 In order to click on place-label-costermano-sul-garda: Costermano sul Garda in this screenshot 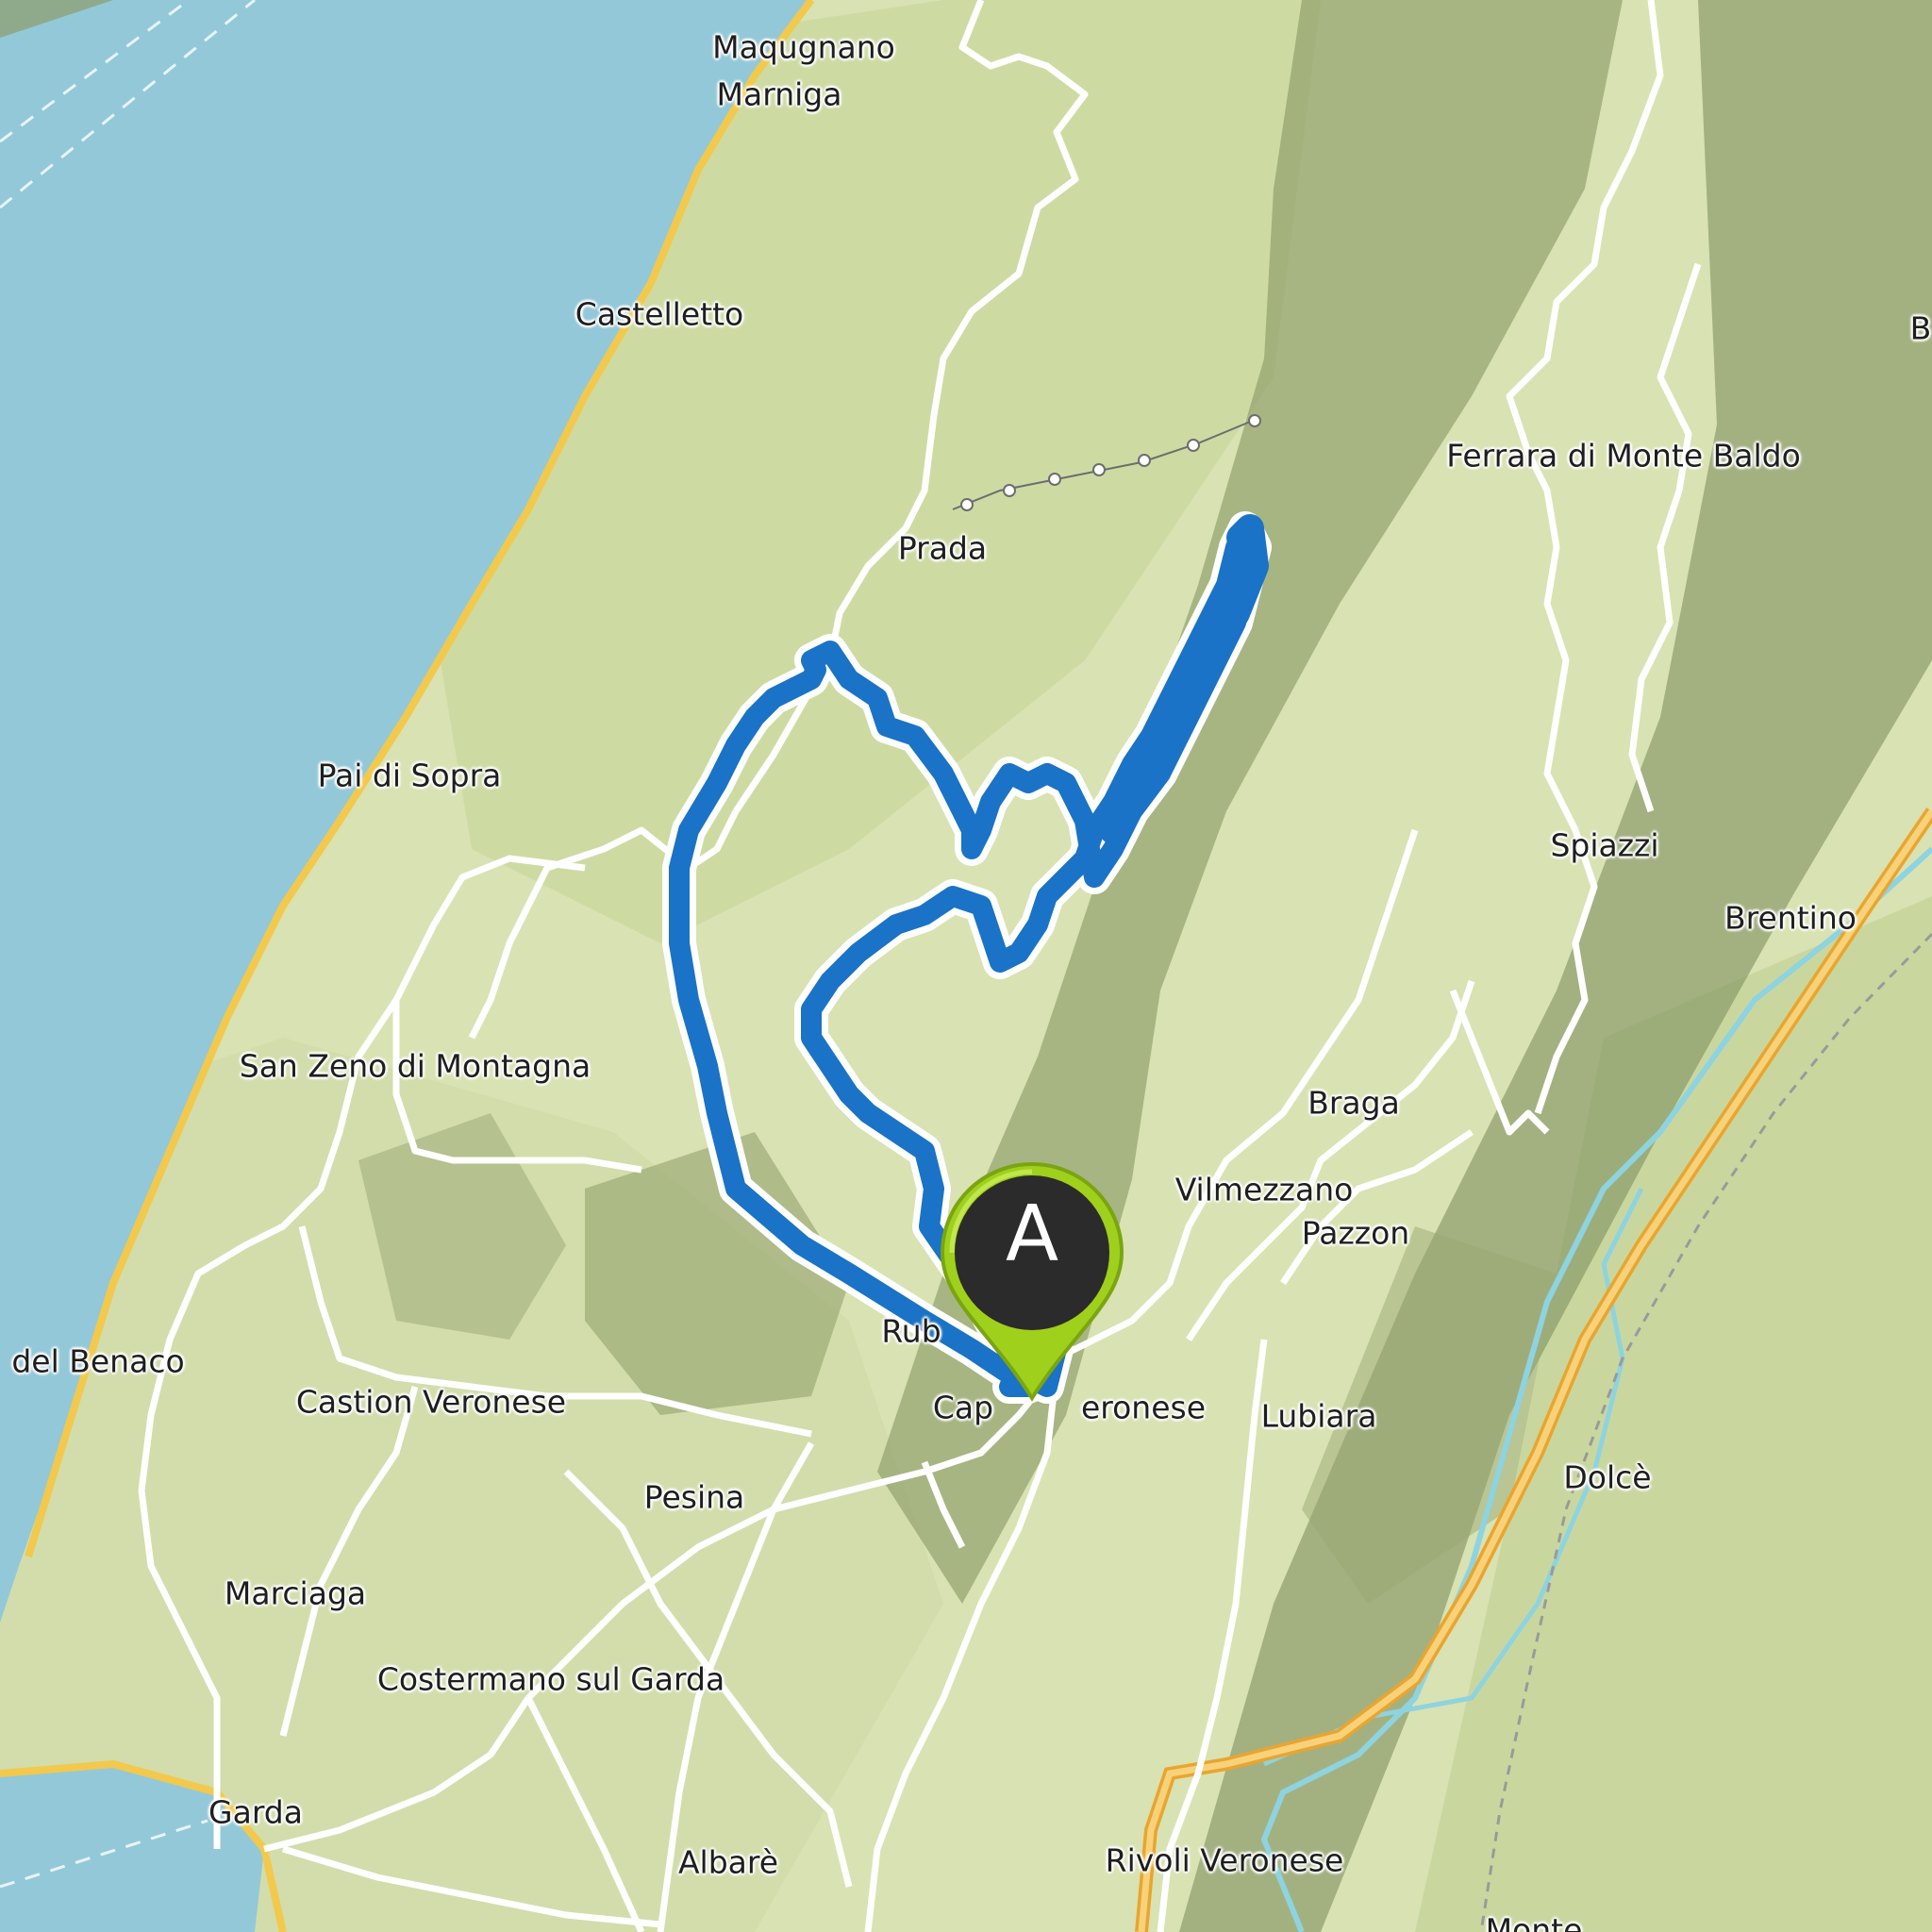, I will do `click(550, 1679)`.